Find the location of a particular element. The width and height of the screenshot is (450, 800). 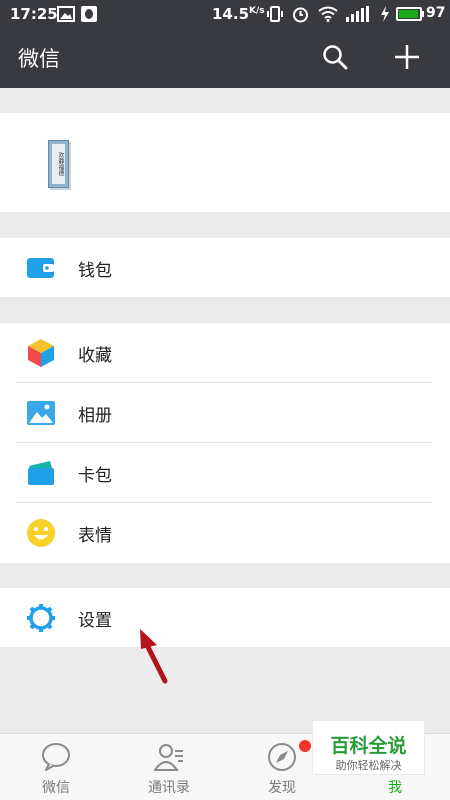

menu-item-album: 相册 is located at coordinates (225, 413).